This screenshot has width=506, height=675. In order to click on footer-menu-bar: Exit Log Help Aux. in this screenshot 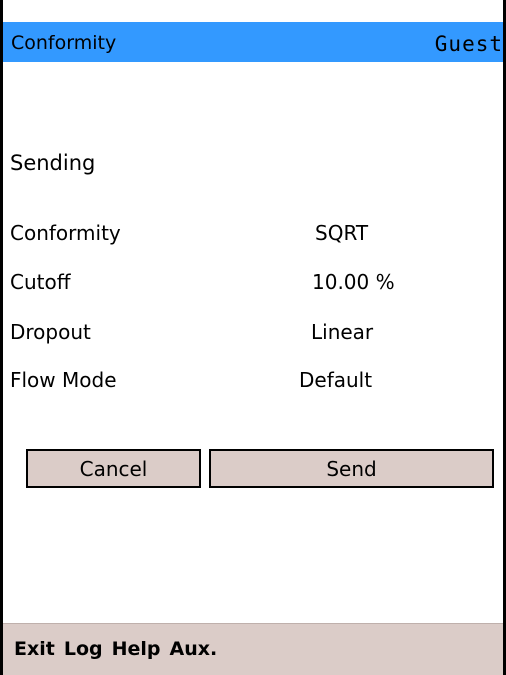, I will do `click(253, 649)`.